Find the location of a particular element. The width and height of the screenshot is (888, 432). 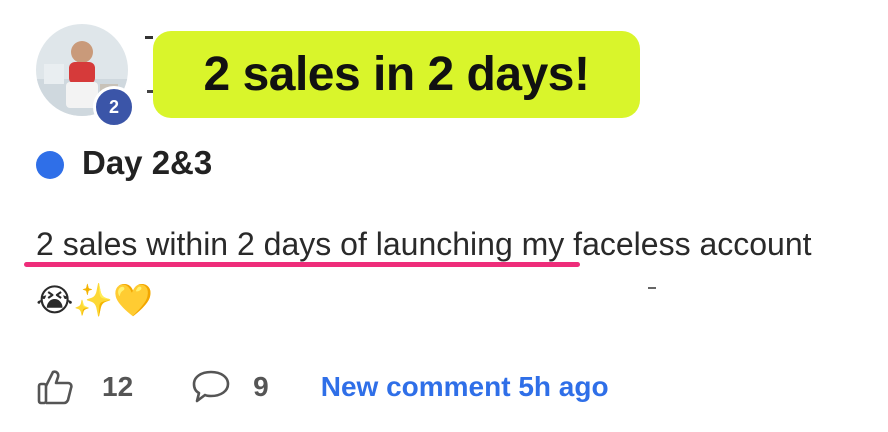

comment-count: 9 is located at coordinates (261, 386).